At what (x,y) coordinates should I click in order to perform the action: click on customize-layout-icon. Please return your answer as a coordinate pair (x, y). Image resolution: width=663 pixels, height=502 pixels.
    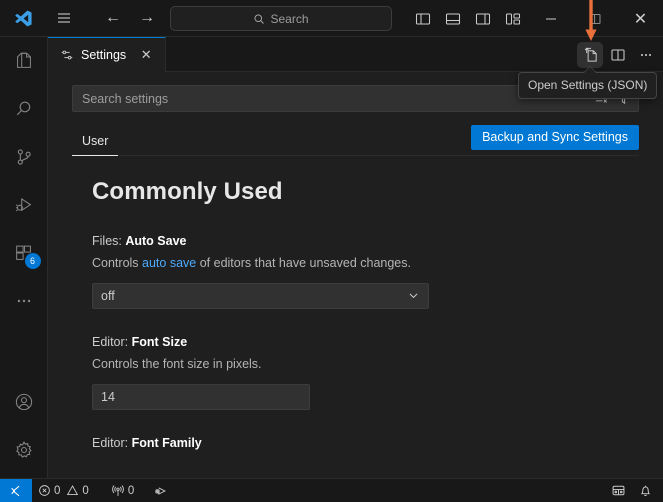
    Looking at the image, I should click on (513, 18).